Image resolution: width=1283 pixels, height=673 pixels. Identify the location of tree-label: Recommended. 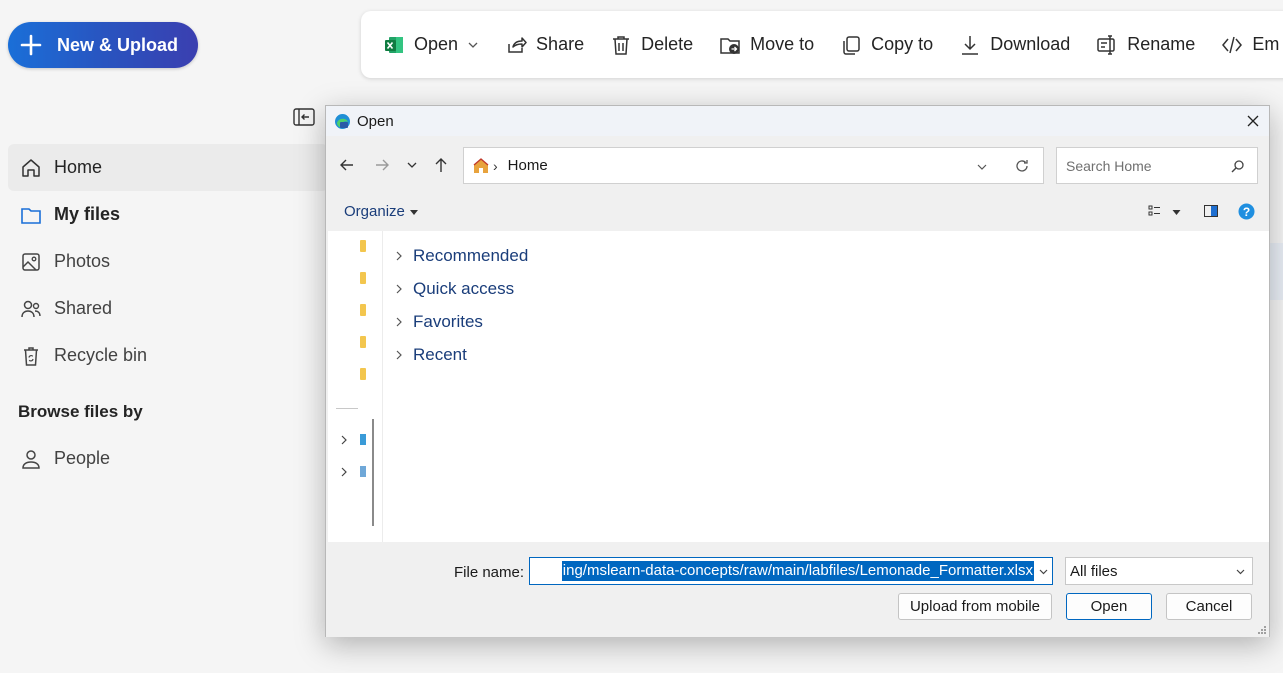
(471, 255).